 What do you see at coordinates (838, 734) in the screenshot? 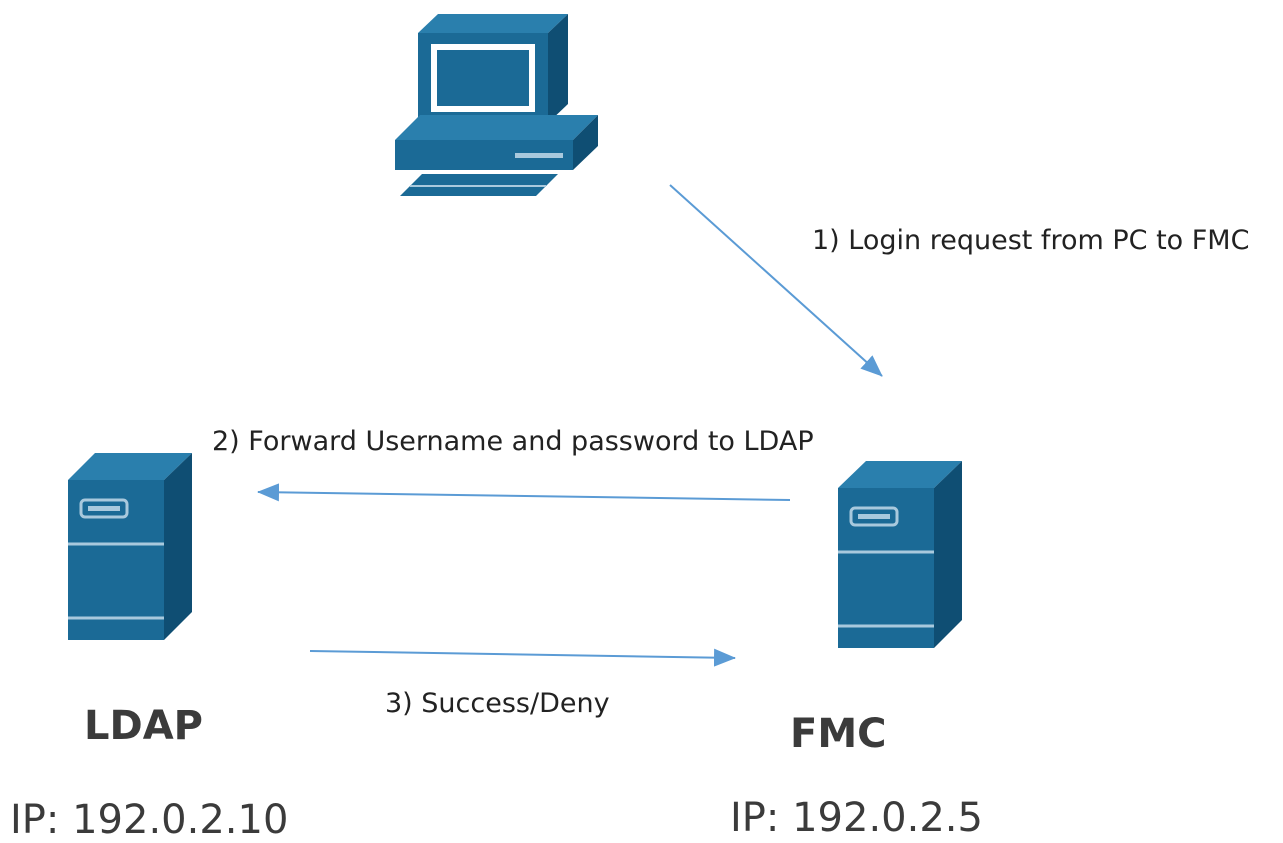
I see `fmc-node-label: FMC` at bounding box center [838, 734].